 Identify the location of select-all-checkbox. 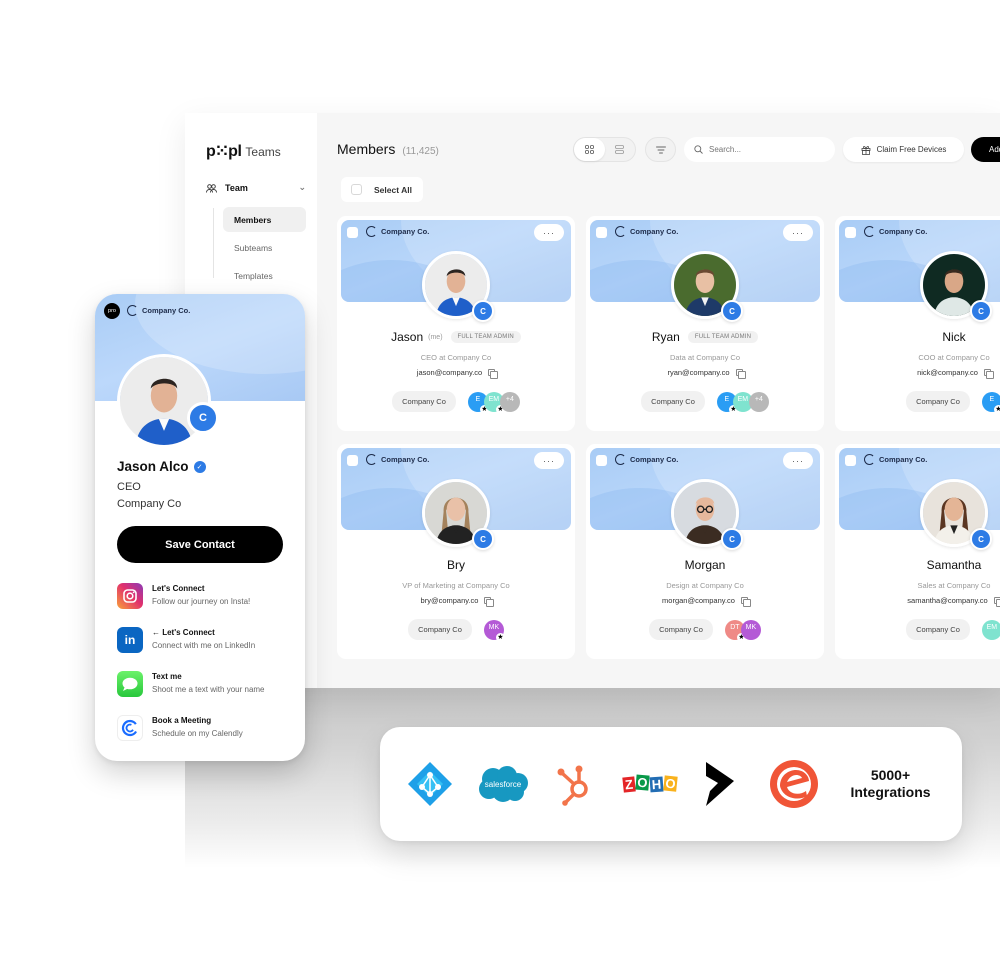
(356, 189).